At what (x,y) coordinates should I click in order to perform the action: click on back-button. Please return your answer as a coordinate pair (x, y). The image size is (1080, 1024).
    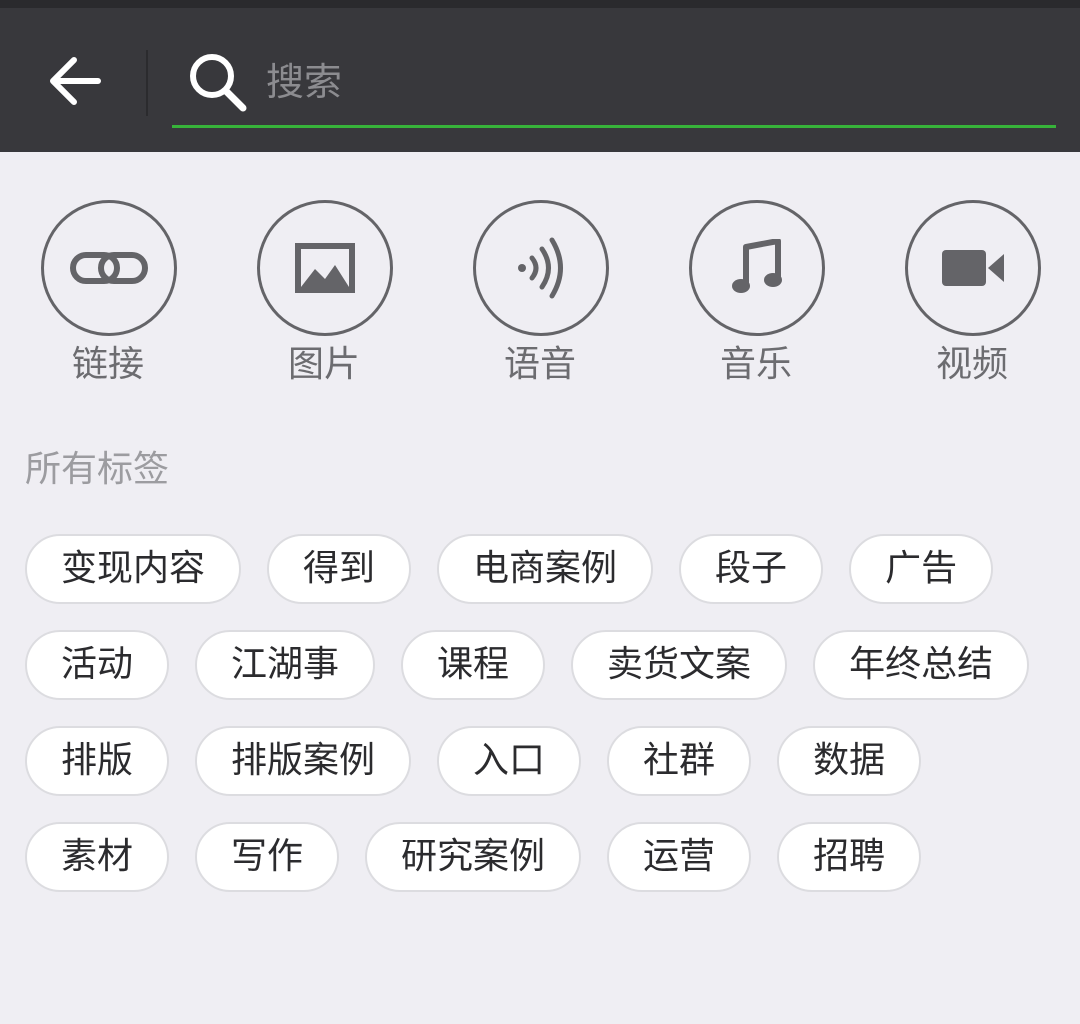
    Looking at the image, I should click on (75, 81).